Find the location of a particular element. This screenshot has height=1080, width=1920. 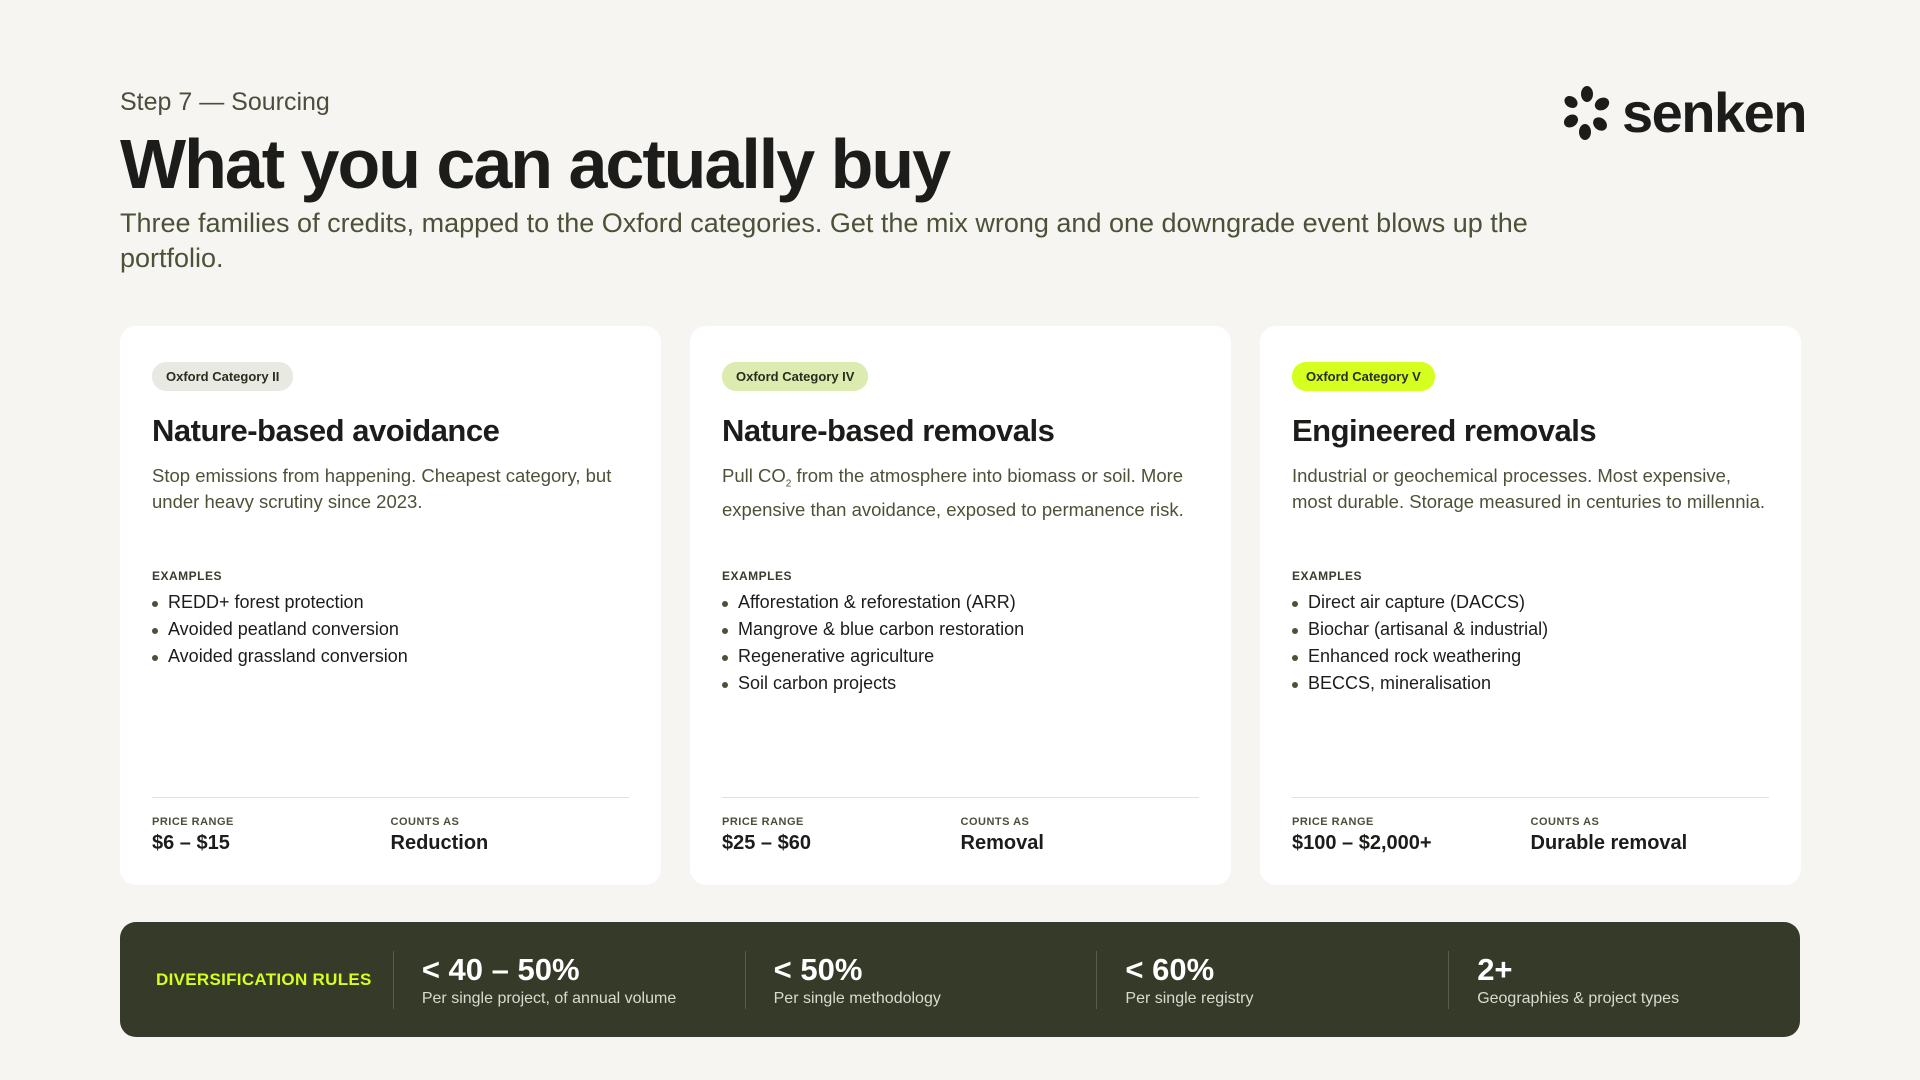

price-range-value: $6 – $15 is located at coordinates (191, 843).